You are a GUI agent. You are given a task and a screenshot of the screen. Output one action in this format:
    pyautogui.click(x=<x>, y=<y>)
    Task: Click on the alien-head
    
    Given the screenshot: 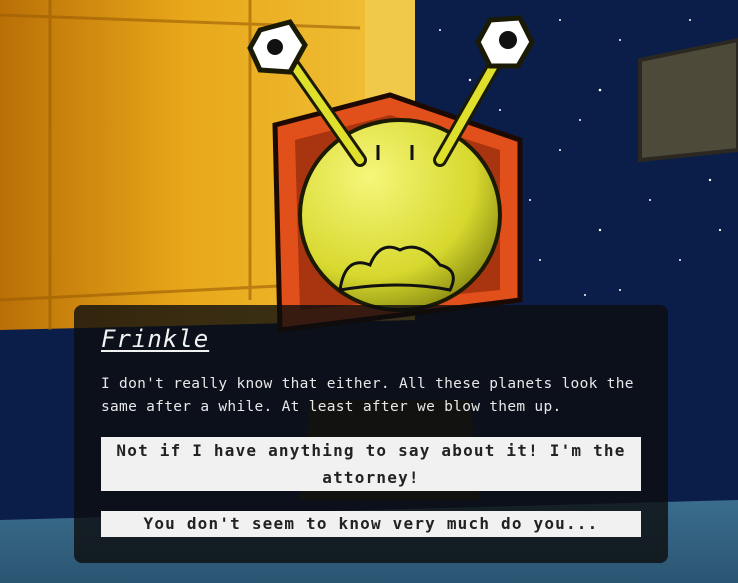 What is the action you would take?
    pyautogui.click(x=400, y=215)
    